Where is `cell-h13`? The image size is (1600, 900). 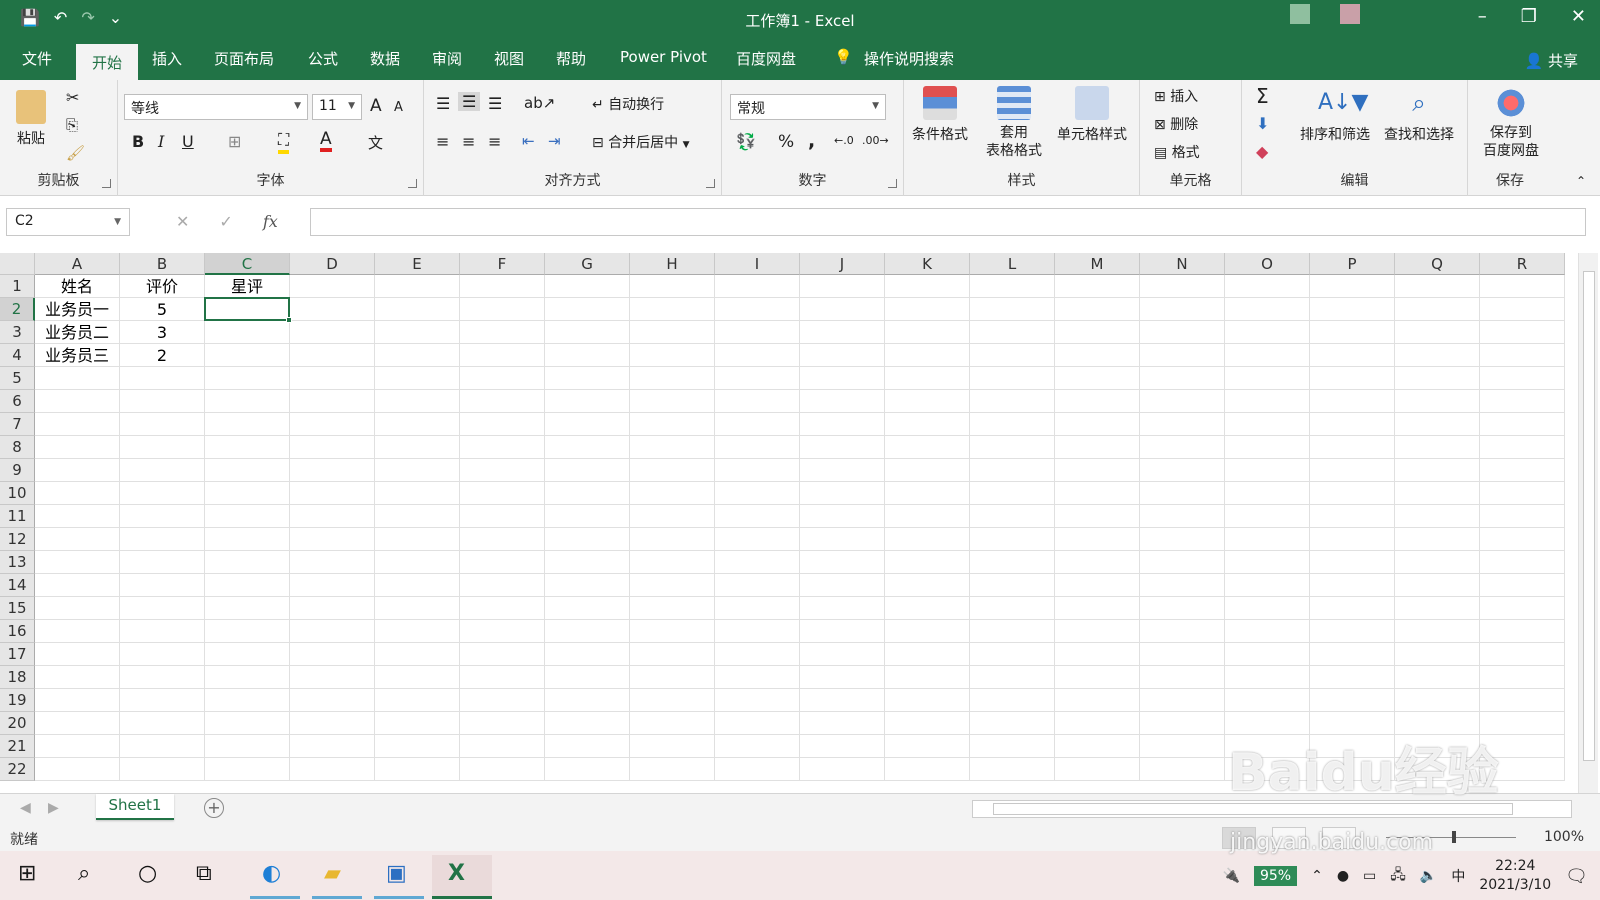
cell-h13 is located at coordinates (672, 562).